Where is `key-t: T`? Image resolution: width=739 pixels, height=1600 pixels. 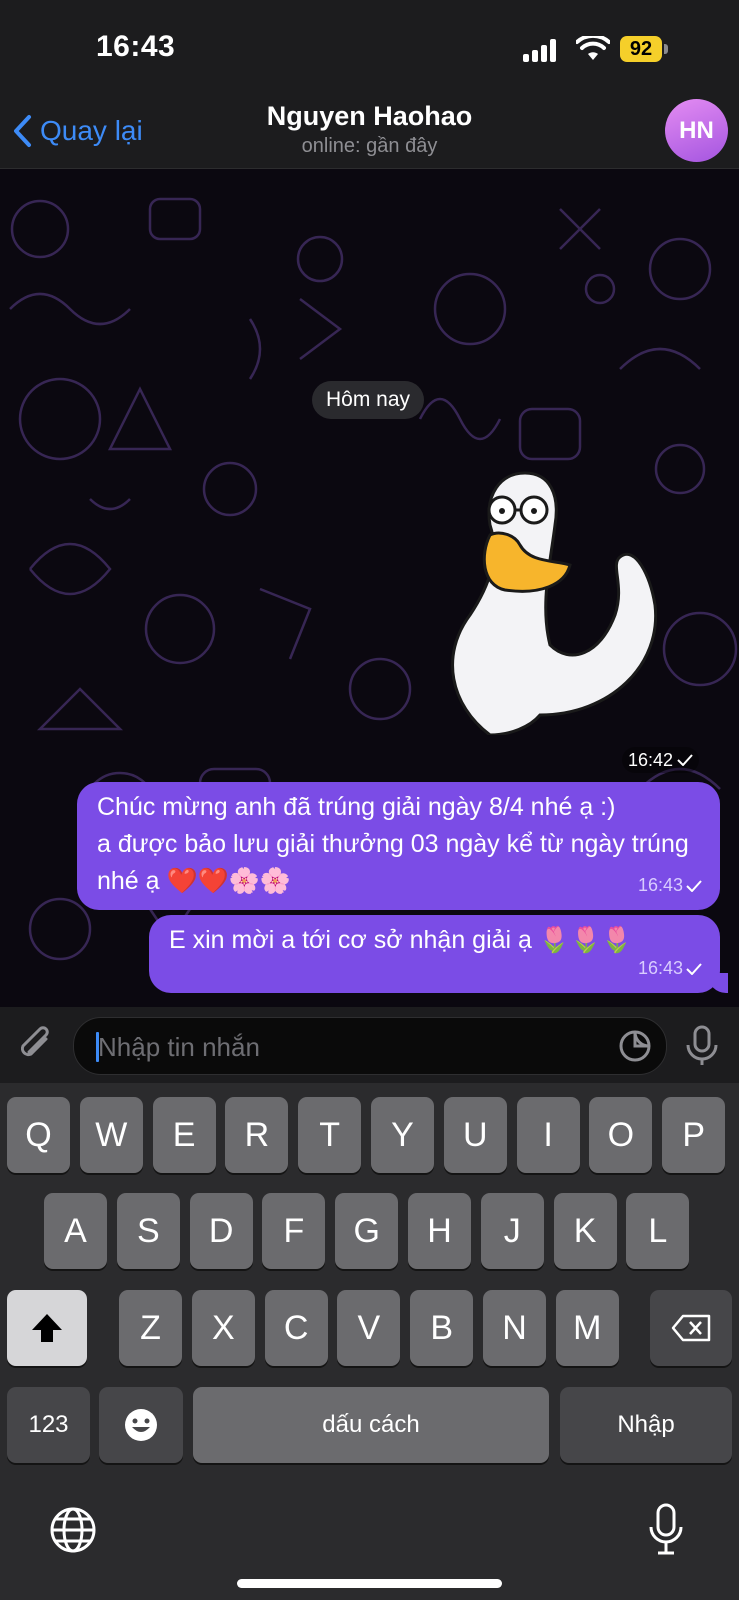 key-t: T is located at coordinates (330, 1135).